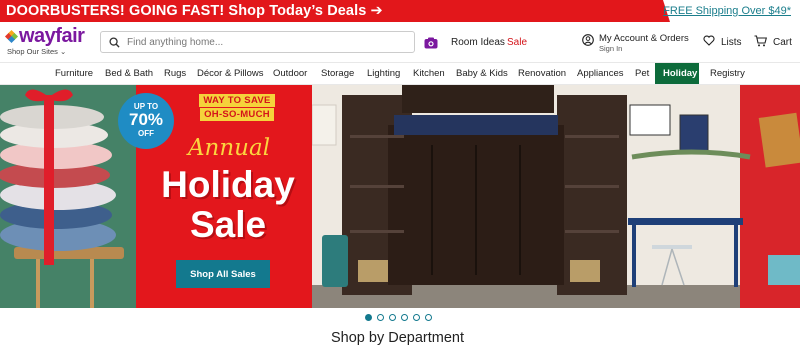 The height and width of the screenshot is (358, 800). I want to click on cart-label: Cart, so click(782, 42).